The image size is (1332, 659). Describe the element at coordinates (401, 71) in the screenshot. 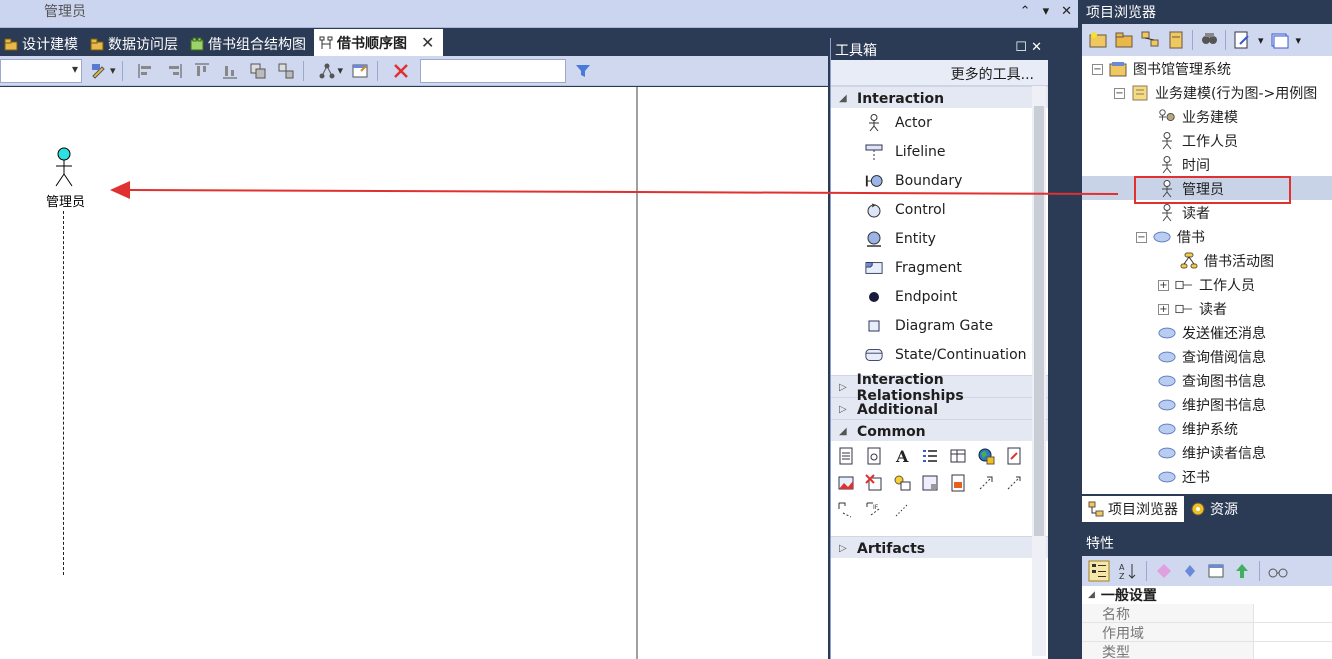

I see `delete-icon` at that location.